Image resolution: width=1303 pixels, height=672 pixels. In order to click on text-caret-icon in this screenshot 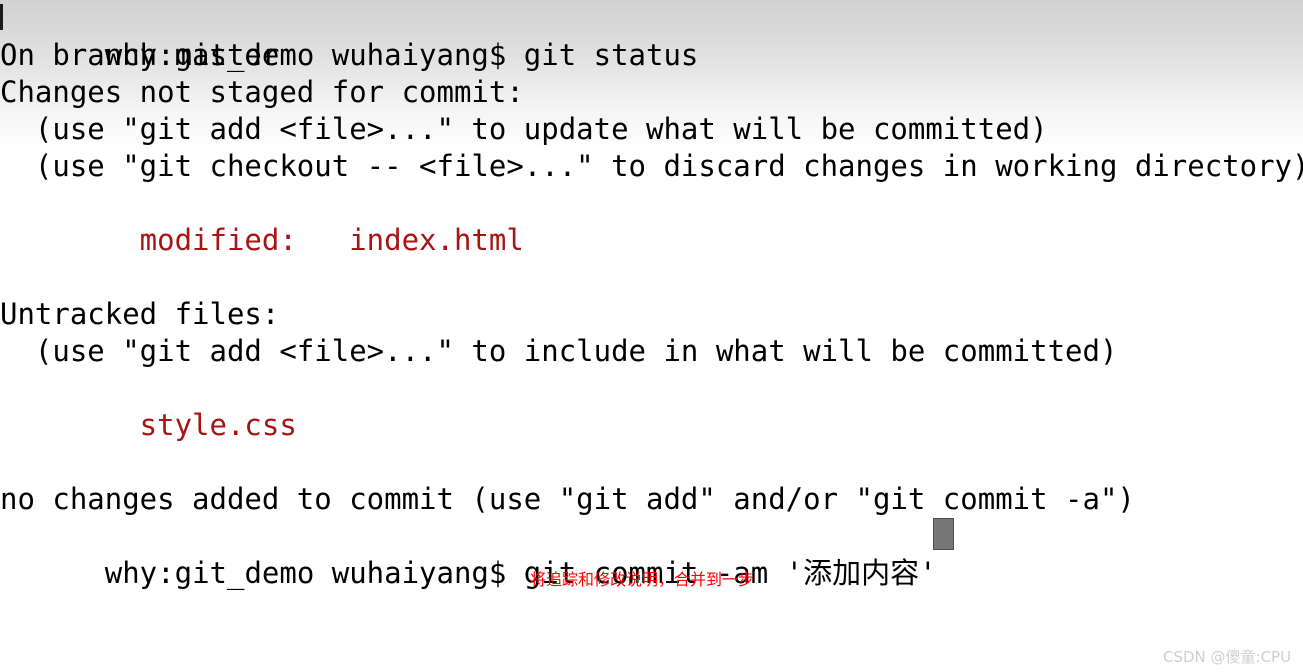, I will do `click(1, 17)`.